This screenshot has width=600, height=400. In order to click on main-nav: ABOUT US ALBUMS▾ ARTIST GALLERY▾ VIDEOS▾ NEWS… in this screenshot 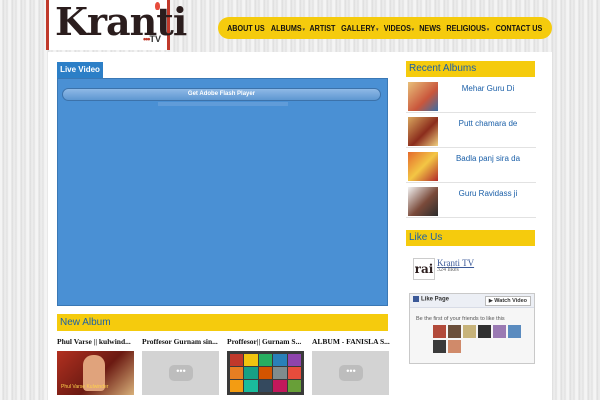, I will do `click(385, 28)`.